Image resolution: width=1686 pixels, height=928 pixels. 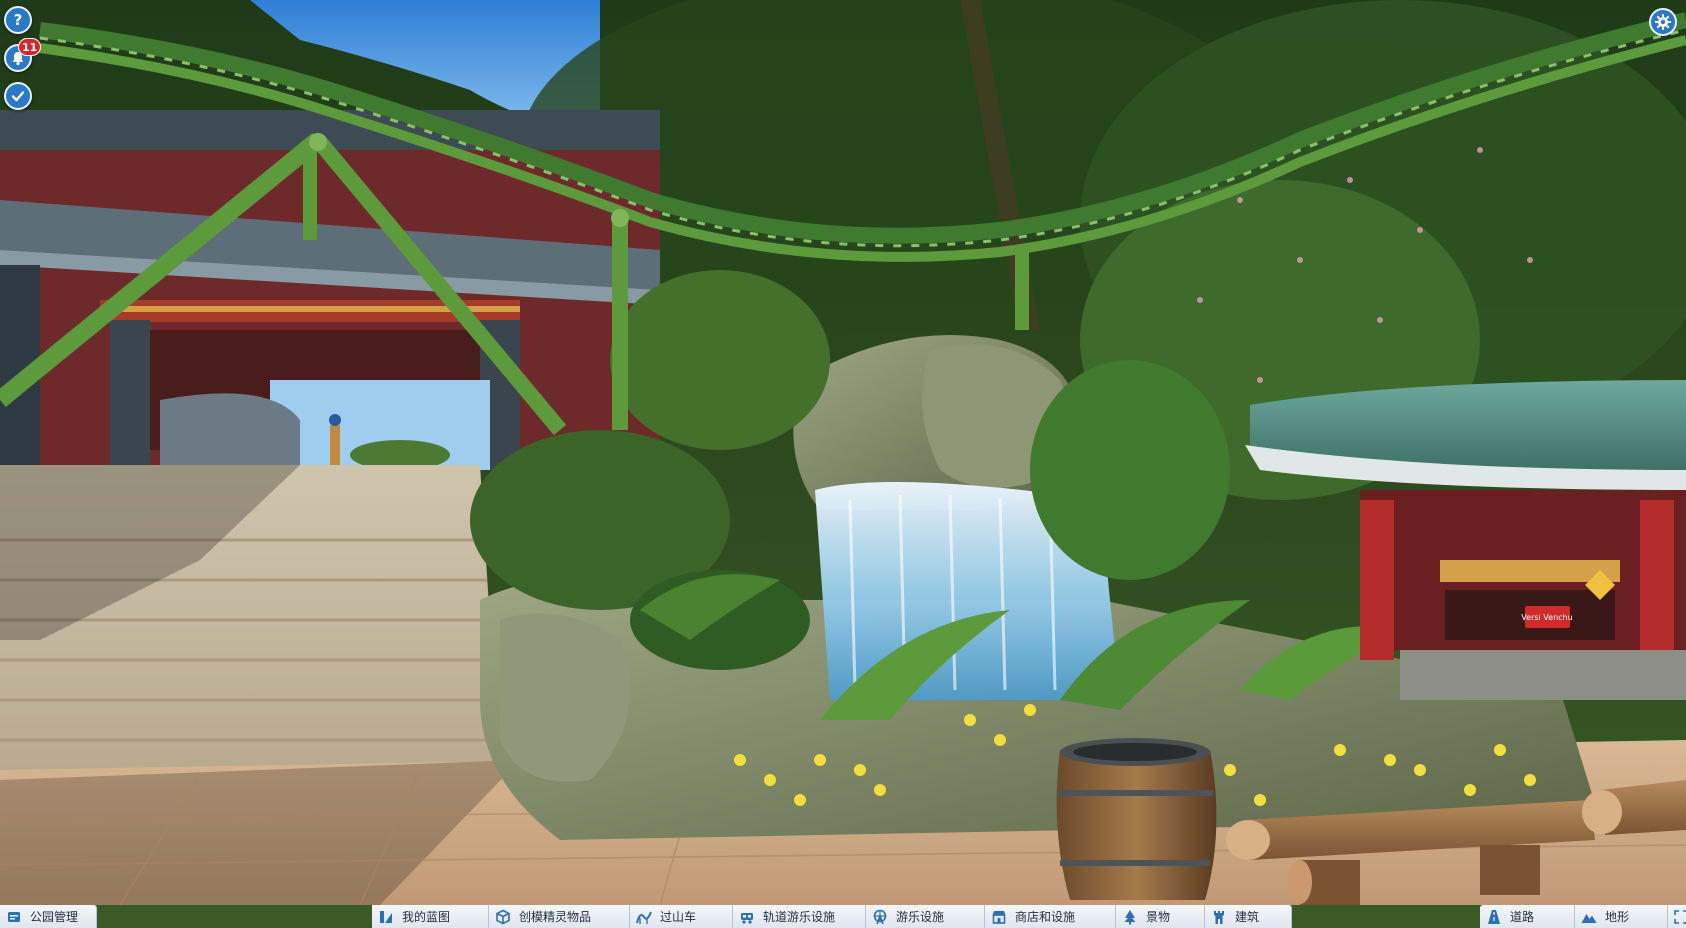 I want to click on coaster-icon, so click(x=644, y=917).